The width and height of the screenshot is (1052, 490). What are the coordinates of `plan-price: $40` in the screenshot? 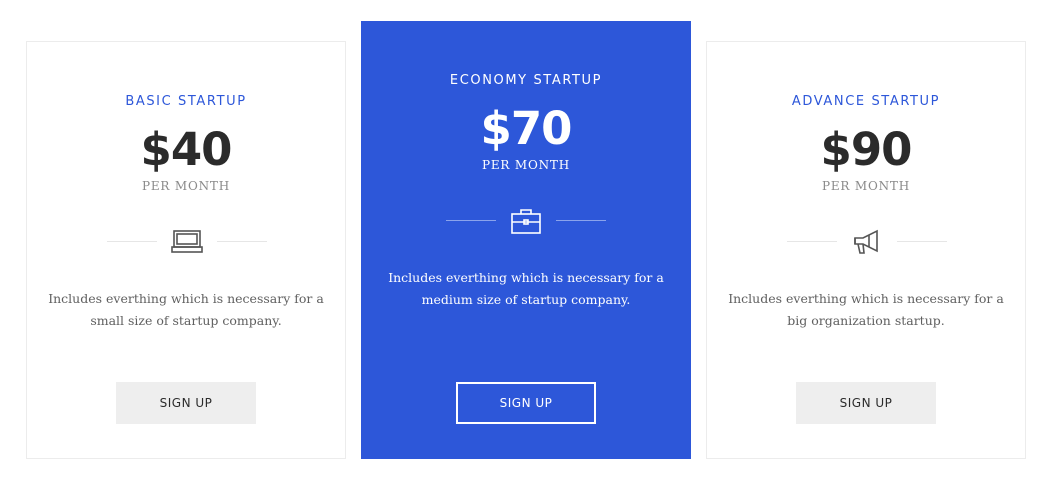 It's located at (186, 149).